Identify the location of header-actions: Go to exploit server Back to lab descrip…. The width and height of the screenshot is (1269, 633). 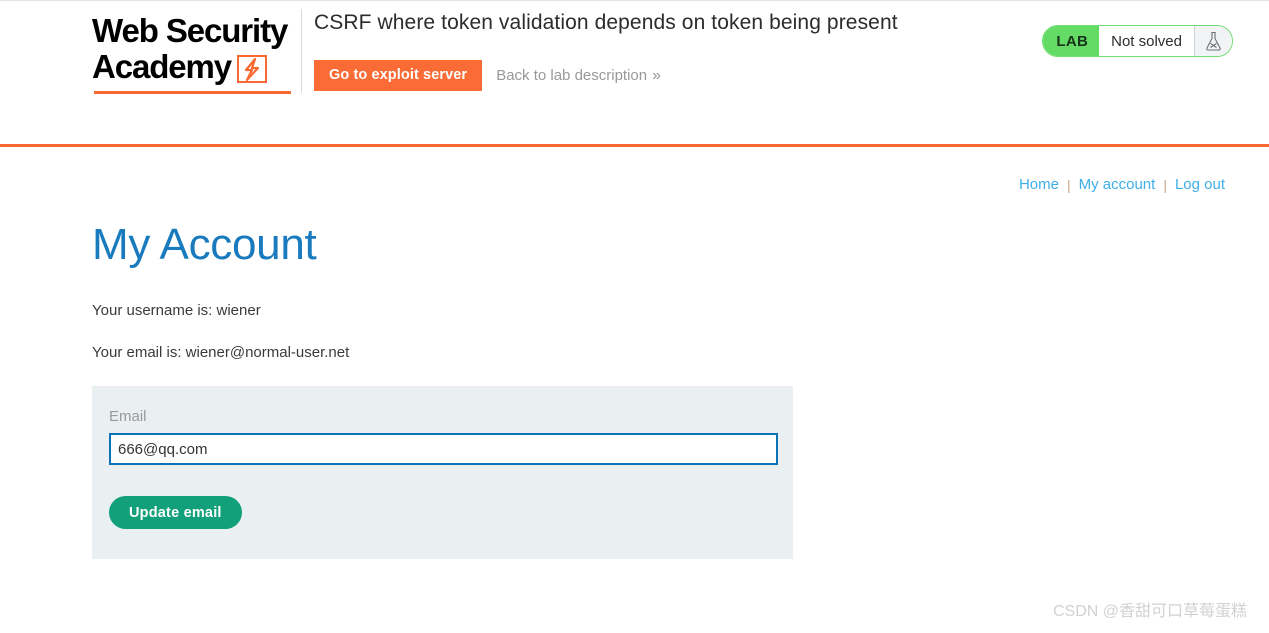
(487, 75).